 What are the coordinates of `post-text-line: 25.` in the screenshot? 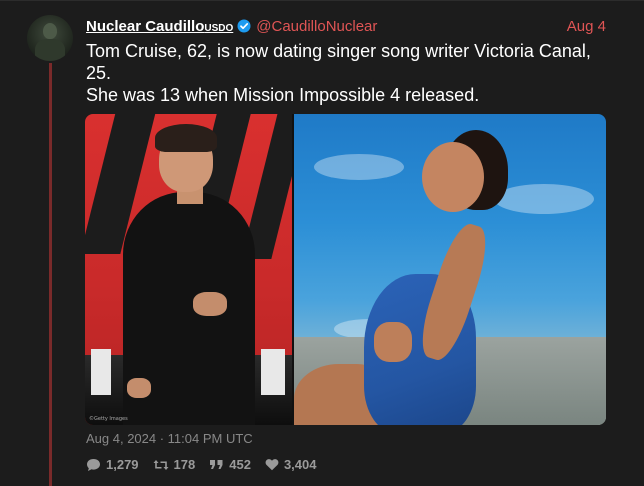 It's located at (99, 73).